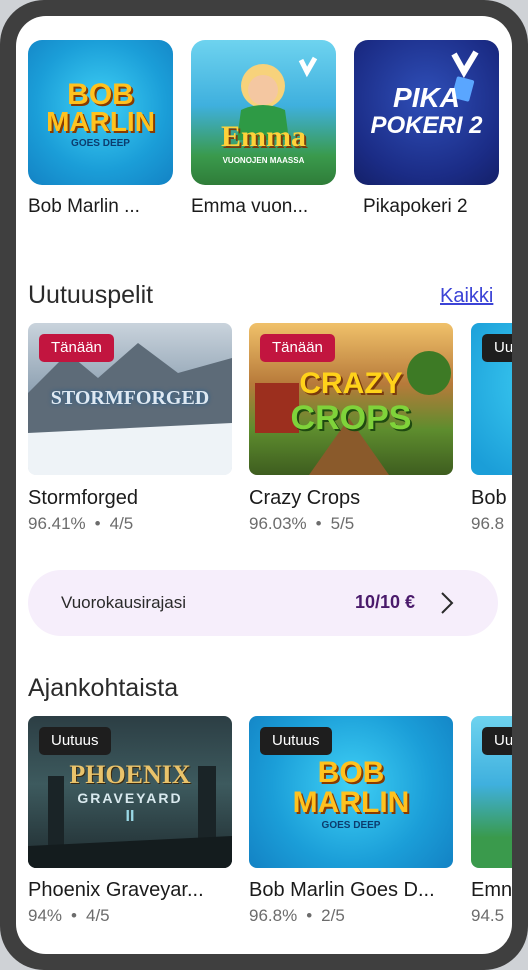 The image size is (528, 970). What do you see at coordinates (263, 136) in the screenshot?
I see `emma-logo-title: Emma` at bounding box center [263, 136].